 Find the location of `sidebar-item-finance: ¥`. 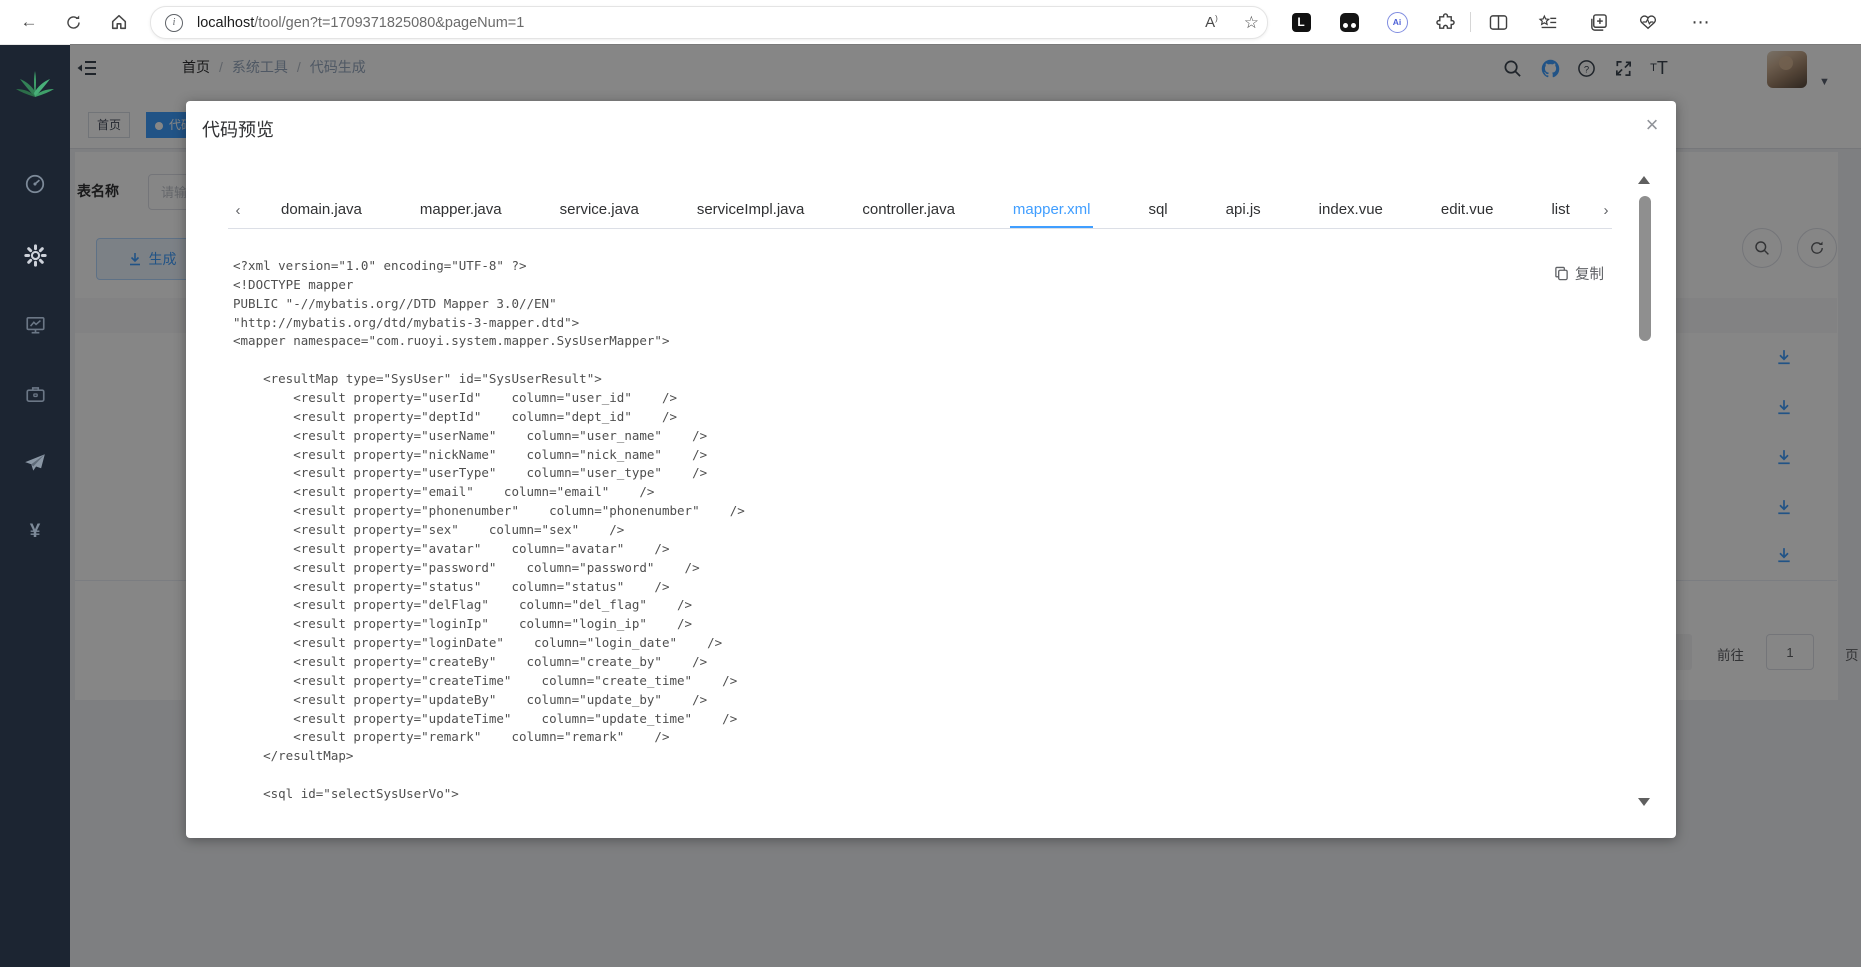

sidebar-item-finance: ¥ is located at coordinates (35, 532).